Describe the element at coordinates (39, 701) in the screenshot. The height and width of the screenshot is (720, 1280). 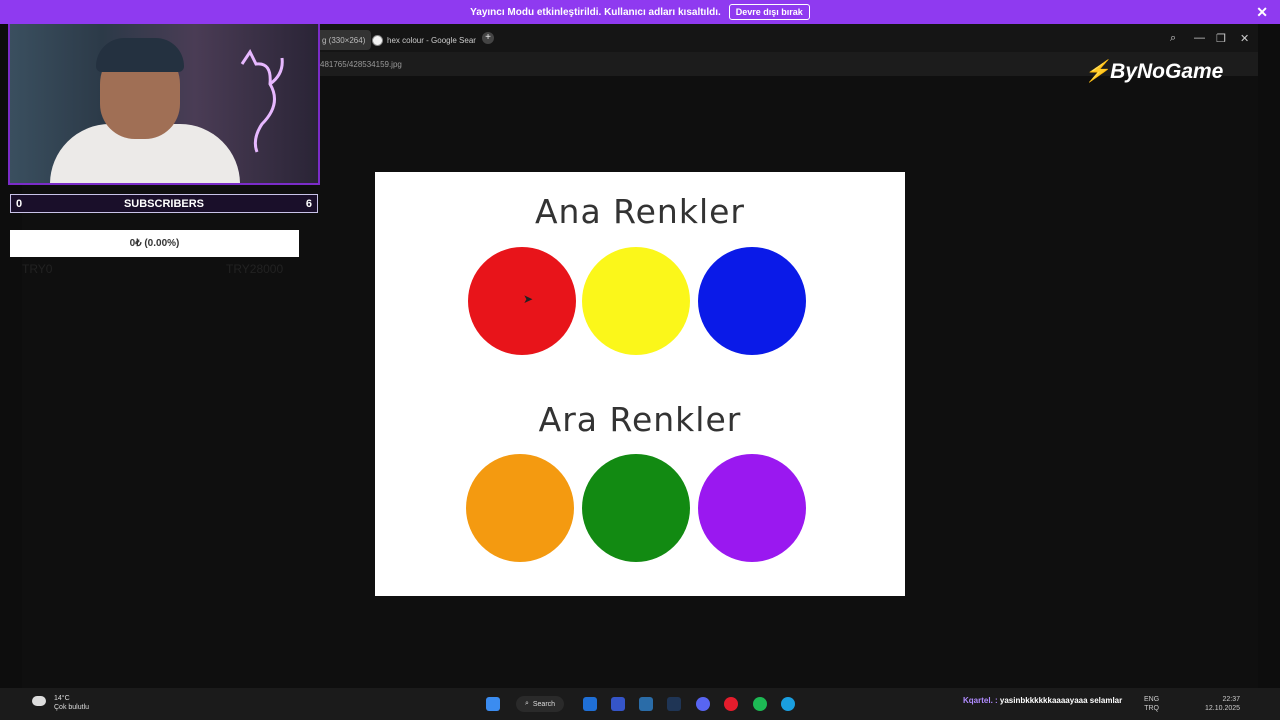
I see `cloud-icon` at that location.